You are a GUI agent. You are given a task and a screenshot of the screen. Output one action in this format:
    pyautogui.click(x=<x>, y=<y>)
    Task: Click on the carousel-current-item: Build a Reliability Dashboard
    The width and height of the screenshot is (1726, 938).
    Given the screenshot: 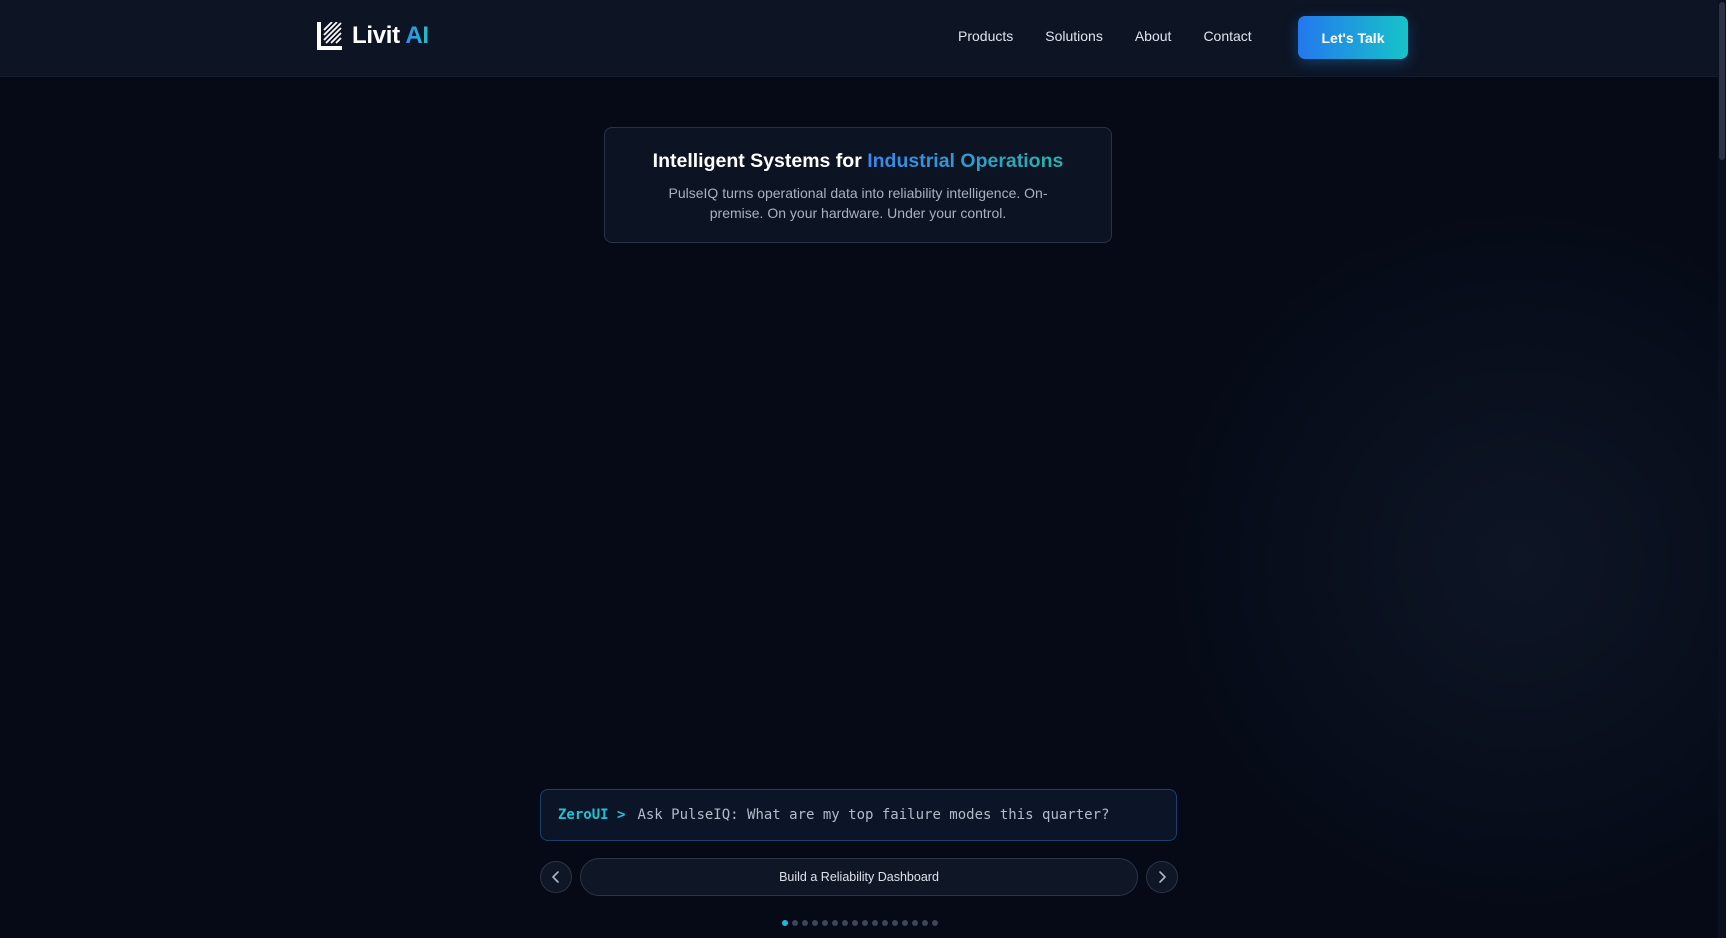 What is the action you would take?
    pyautogui.click(x=859, y=877)
    